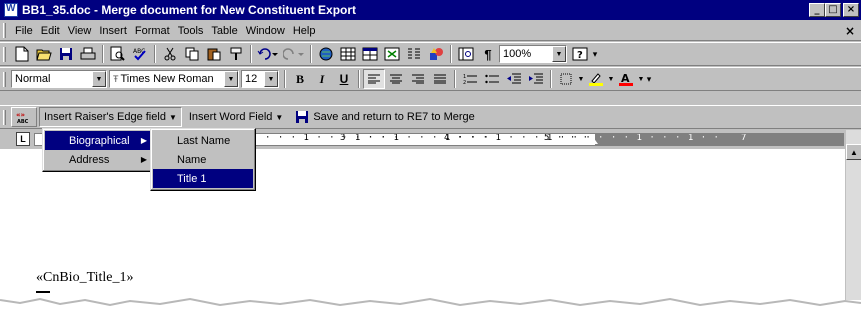 This screenshot has height=316, width=861. What do you see at coordinates (851, 10) in the screenshot?
I see `close-button: ×` at bounding box center [851, 10].